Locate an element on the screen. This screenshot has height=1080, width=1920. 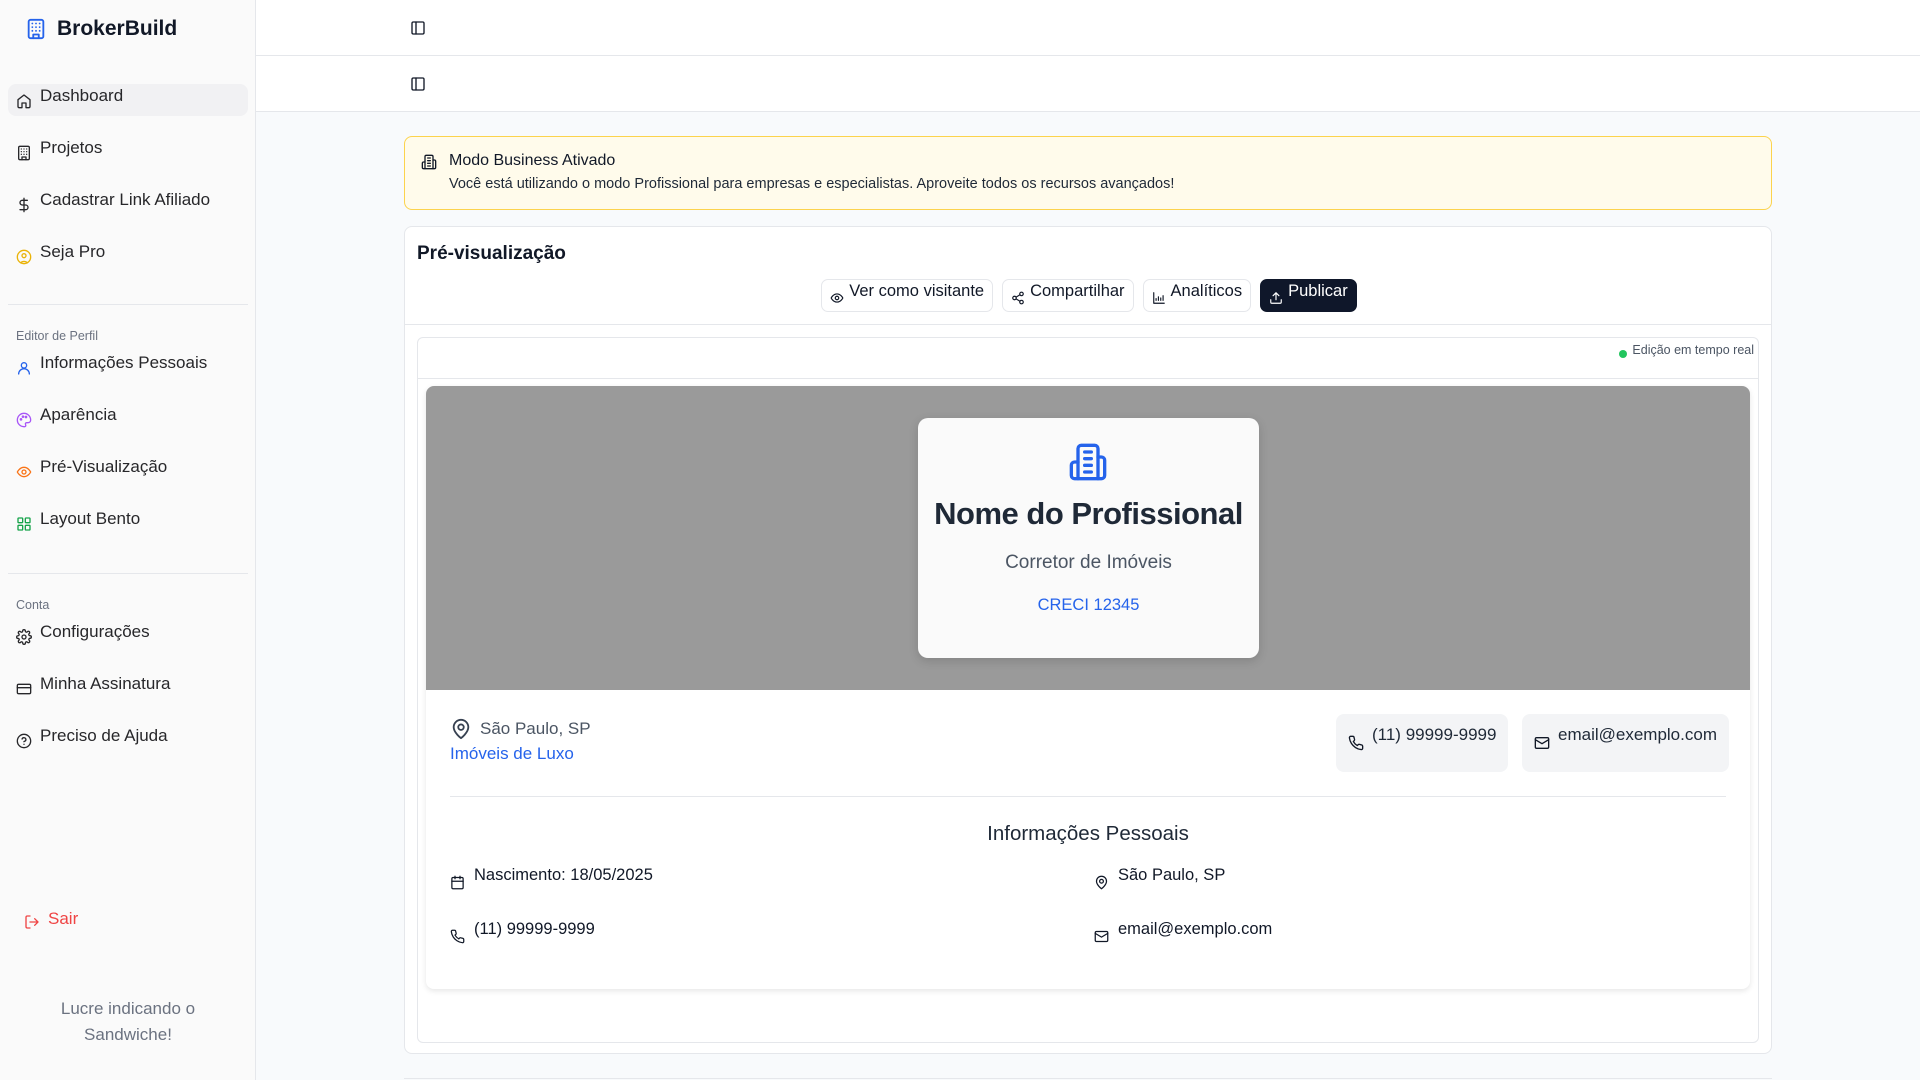
sidebar-item-cadastrar-link: Cadastrar Link Afiliado is located at coordinates (128, 204).